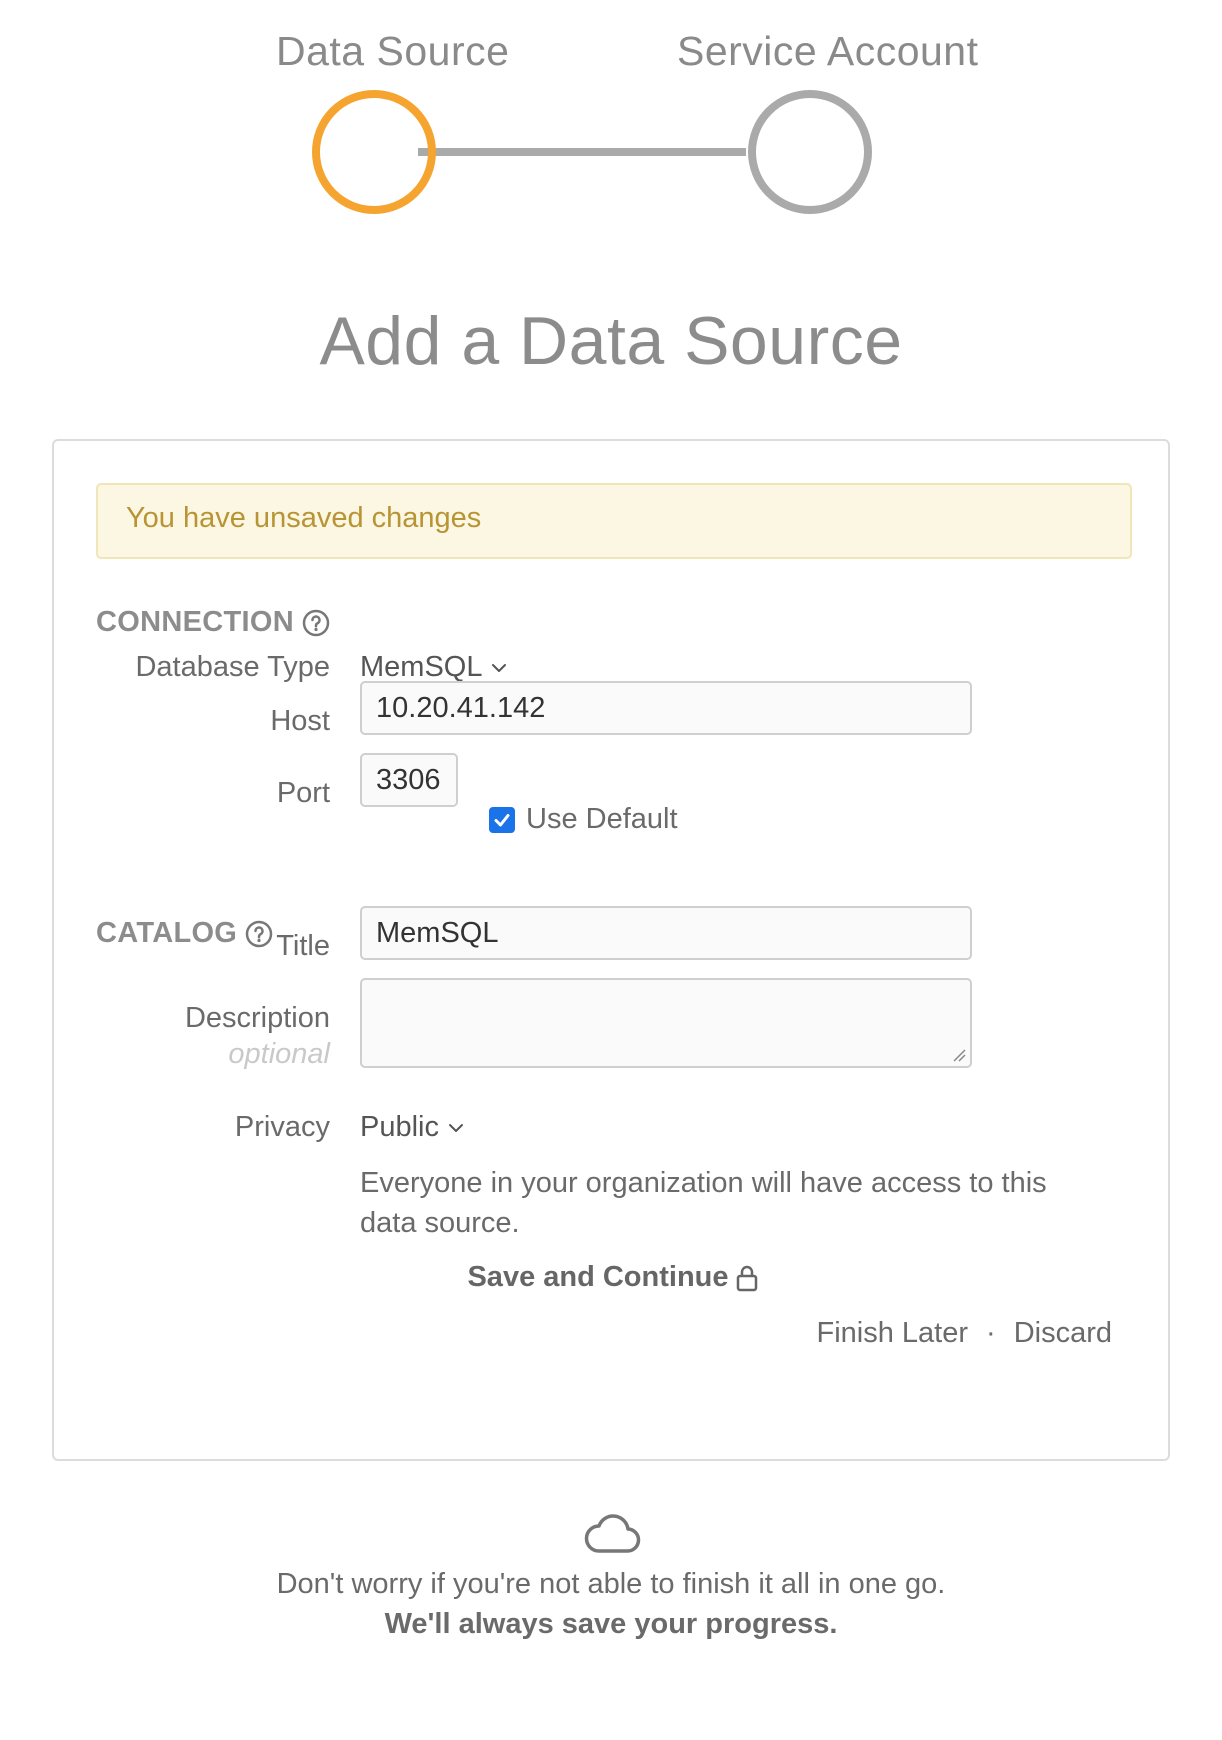 The image size is (1222, 1740). I want to click on description-optional-hint: optional, so click(279, 1054).